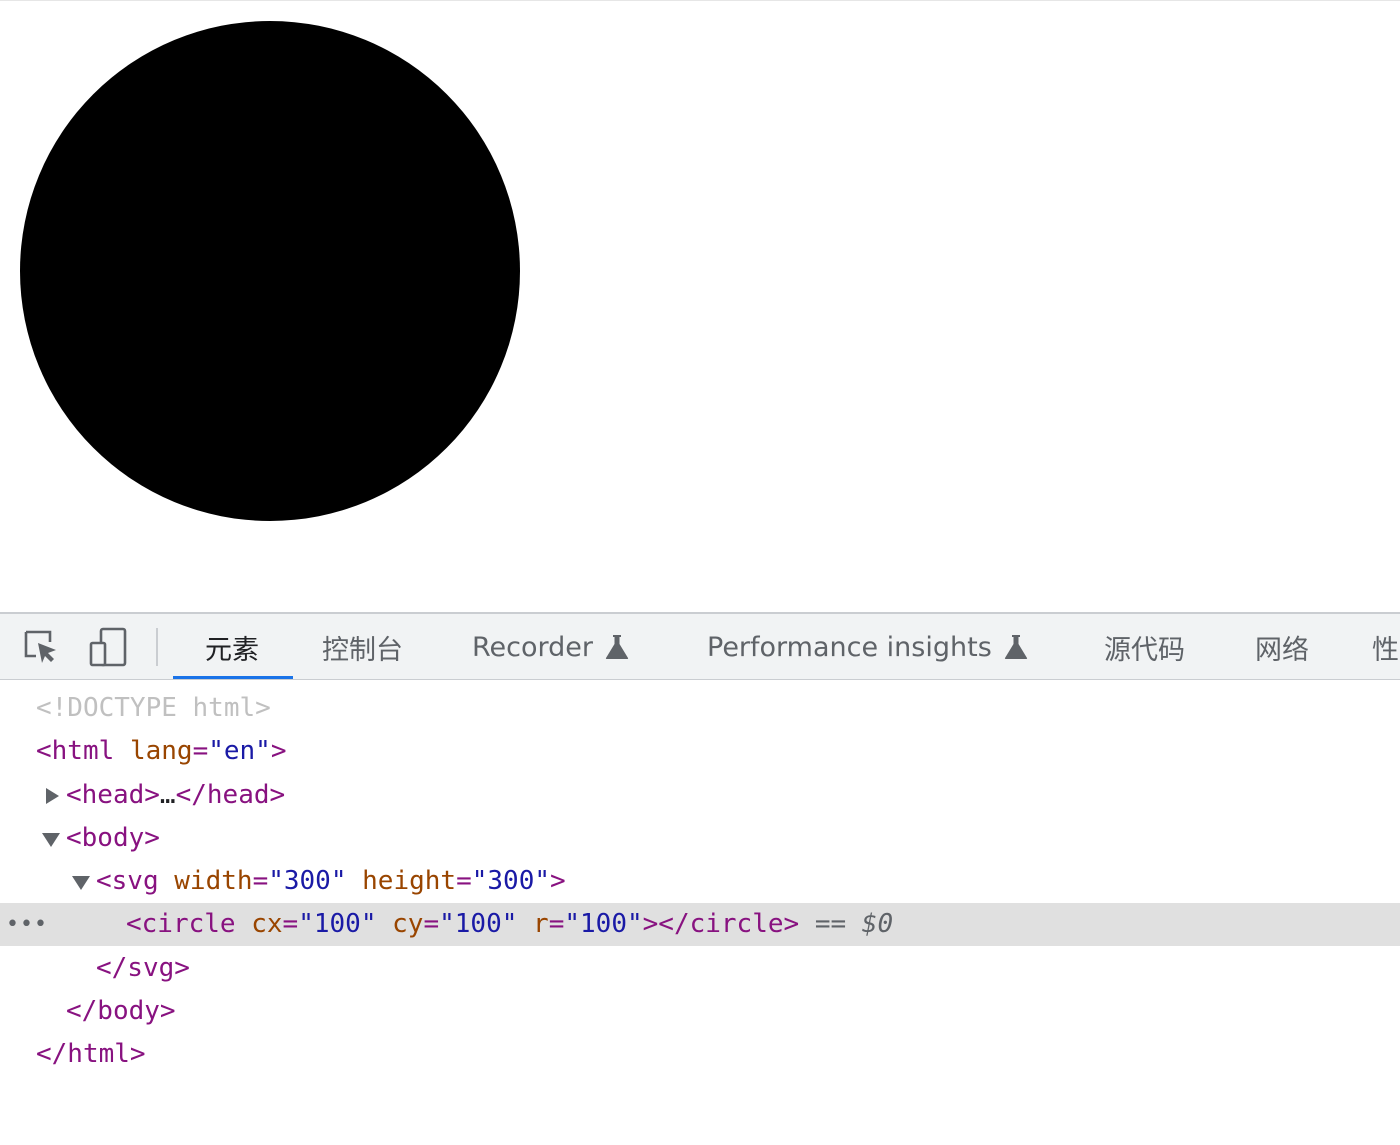 The height and width of the screenshot is (1145, 1400). Describe the element at coordinates (1144, 650) in the screenshot. I see `tab-label: 源代码` at that location.